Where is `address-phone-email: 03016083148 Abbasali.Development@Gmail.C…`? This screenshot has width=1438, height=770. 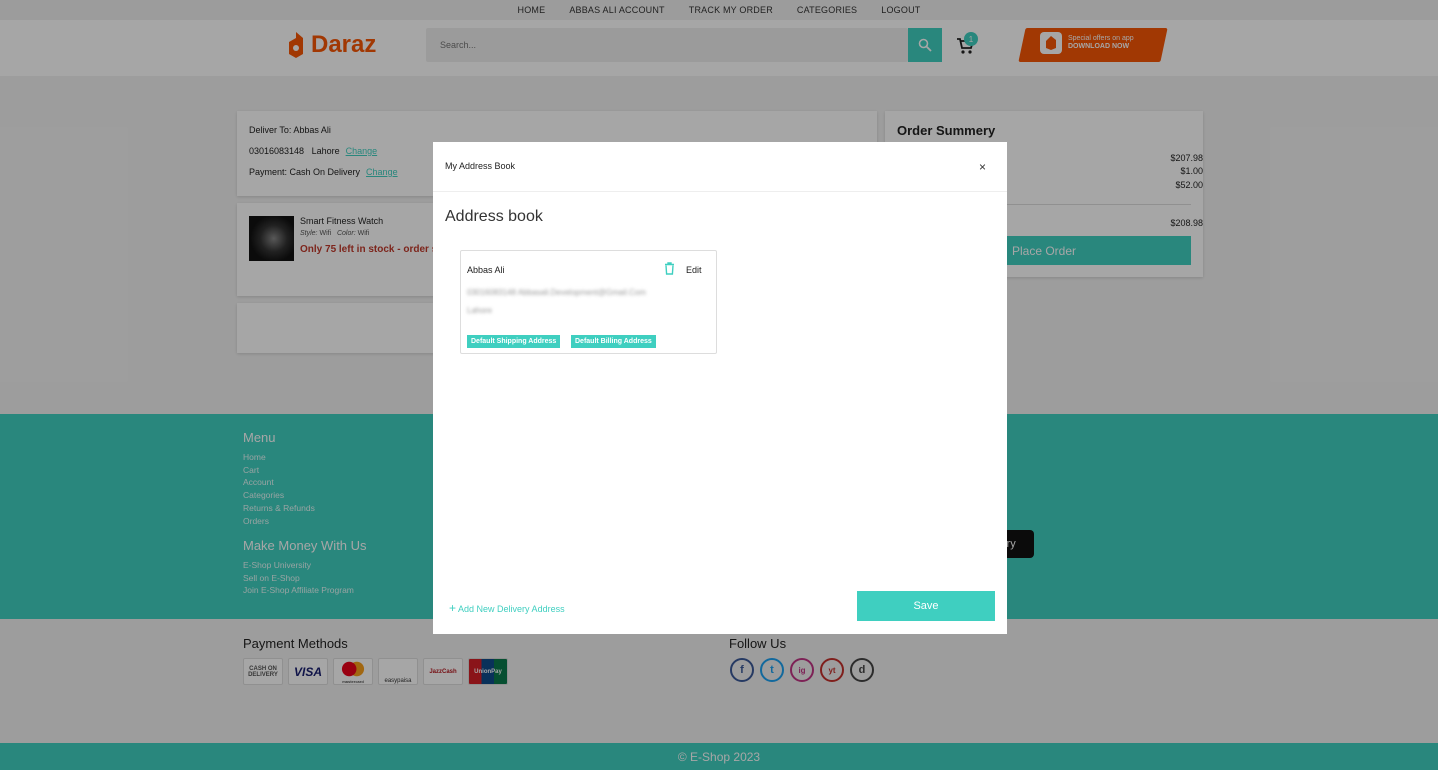 address-phone-email: 03016083148 Abbasali.Development@Gmail.C… is located at coordinates (556, 292).